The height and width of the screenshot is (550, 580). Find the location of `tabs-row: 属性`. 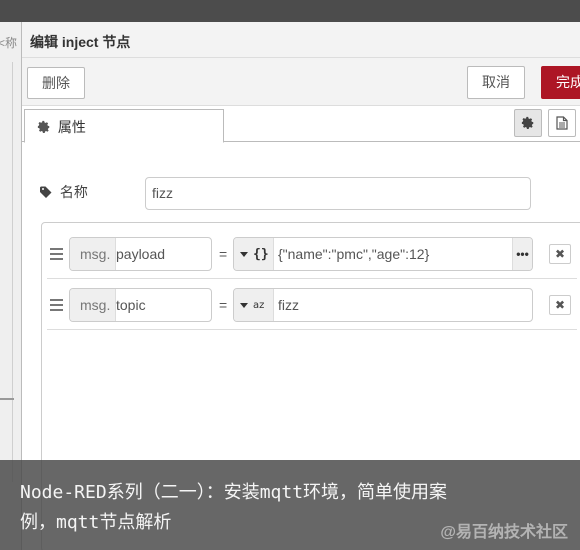

tabs-row: 属性 is located at coordinates (301, 124).